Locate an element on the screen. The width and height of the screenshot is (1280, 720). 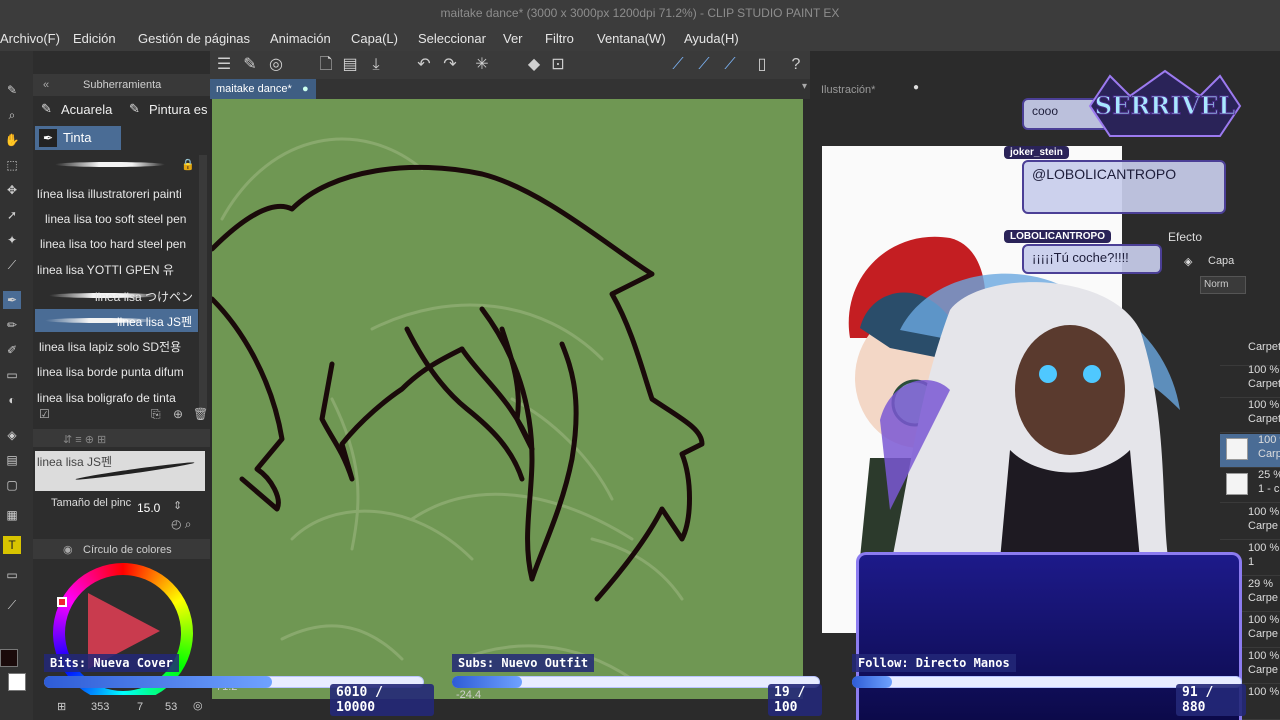
ruler-tool-icon: ⟋ is located at coordinates (12, 605).